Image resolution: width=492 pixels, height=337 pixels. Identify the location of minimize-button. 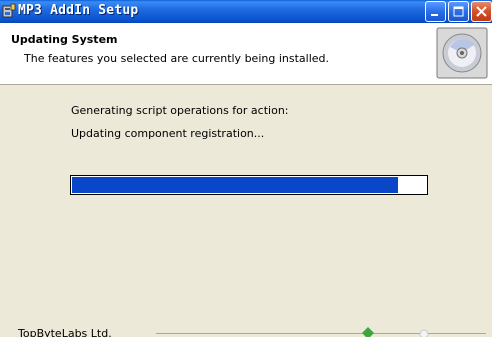
(435, 11).